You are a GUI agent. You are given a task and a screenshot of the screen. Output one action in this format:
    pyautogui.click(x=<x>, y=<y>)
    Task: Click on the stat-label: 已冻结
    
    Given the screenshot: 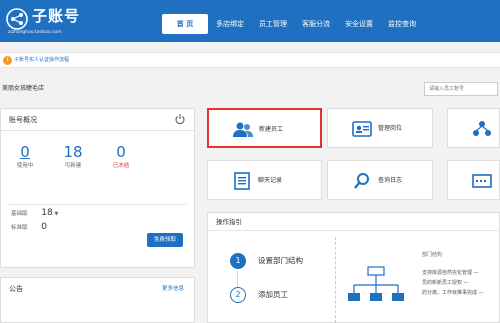 What is the action you would take?
    pyautogui.click(x=121, y=166)
    